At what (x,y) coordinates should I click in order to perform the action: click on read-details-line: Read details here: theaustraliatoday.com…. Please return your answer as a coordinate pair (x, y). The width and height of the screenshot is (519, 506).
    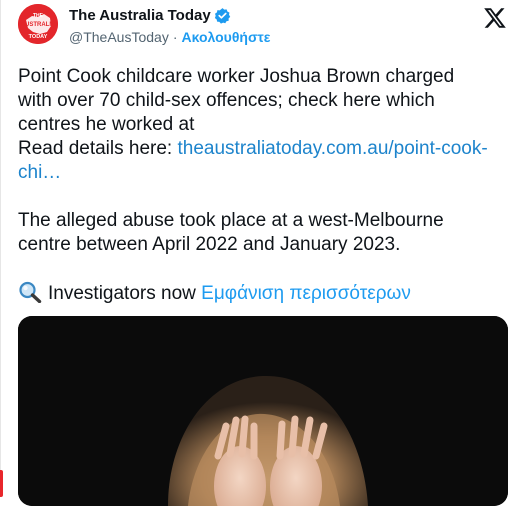
    Looking at the image, I should click on (265, 149).